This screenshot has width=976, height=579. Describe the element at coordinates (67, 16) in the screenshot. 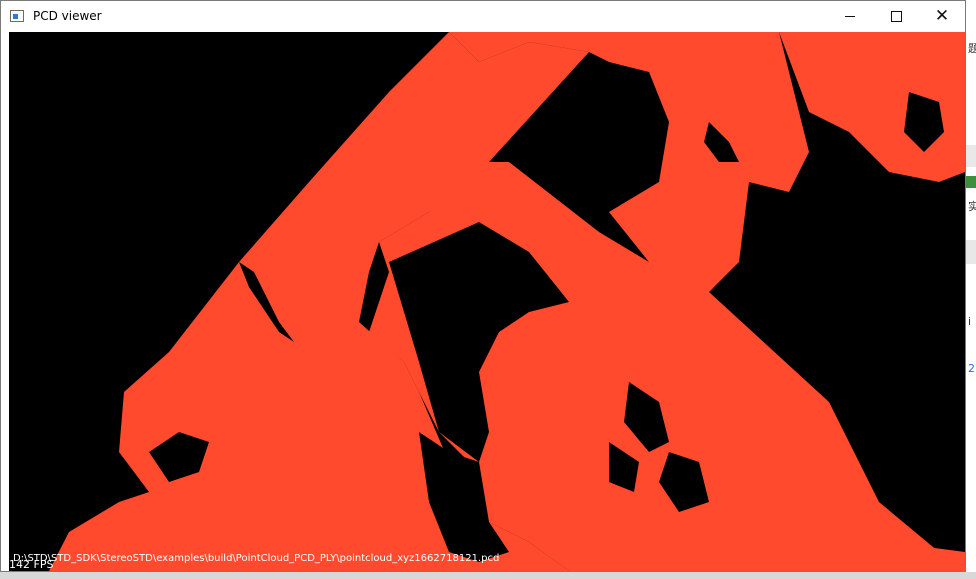

I see `window-title: PCD viewer` at that location.